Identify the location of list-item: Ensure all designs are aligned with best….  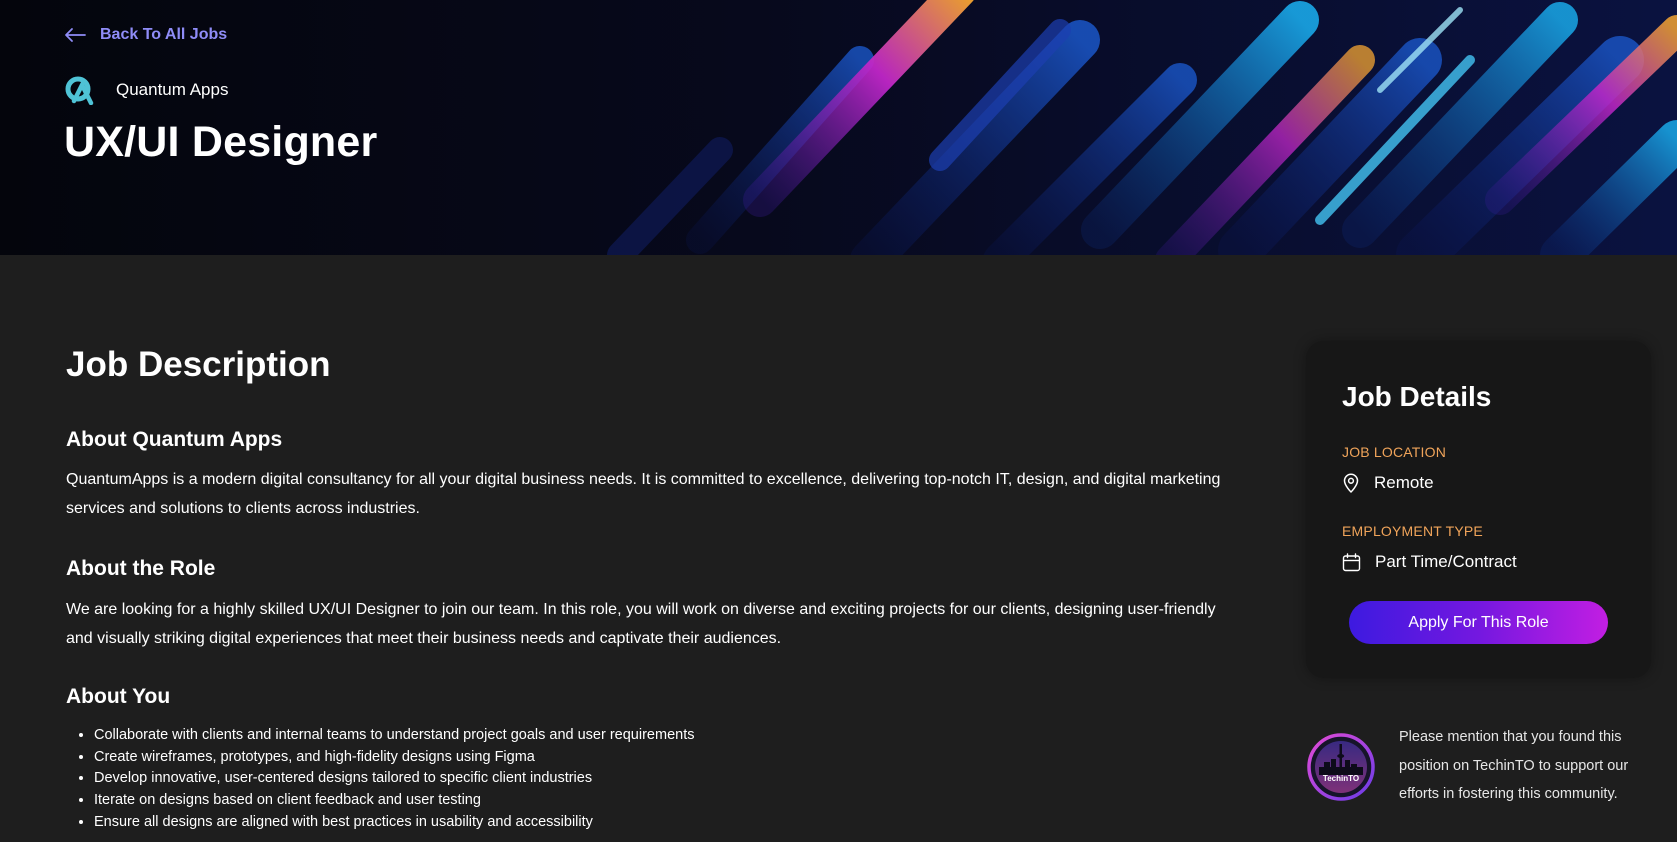
(394, 823).